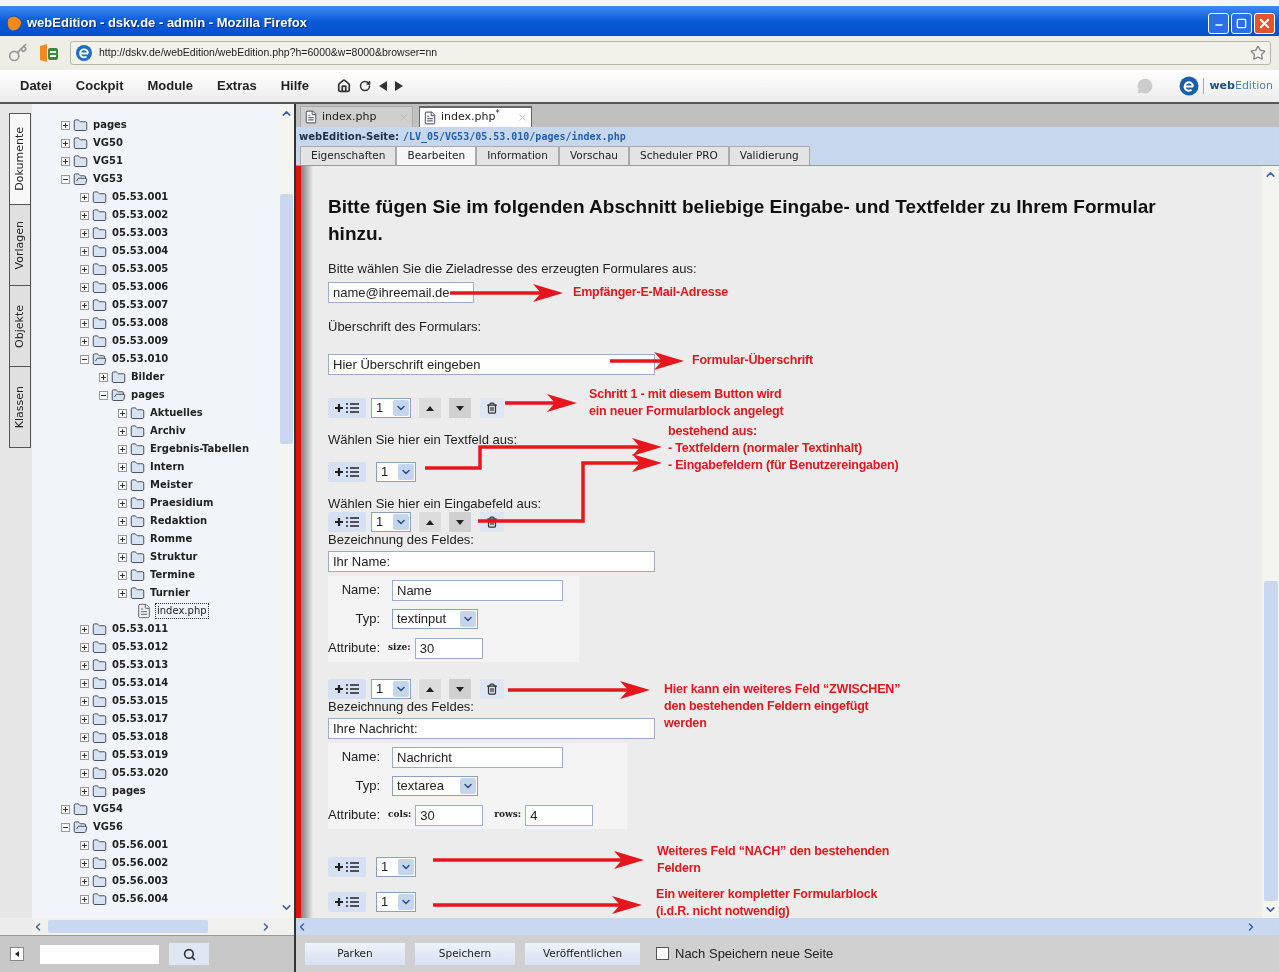 The image size is (1279, 972). Describe the element at coordinates (268, 53) in the screenshot. I see `url-text: http://dskv.de/webEdition/webEdition.php?h=6000&w=8000&browser=nn` at that location.